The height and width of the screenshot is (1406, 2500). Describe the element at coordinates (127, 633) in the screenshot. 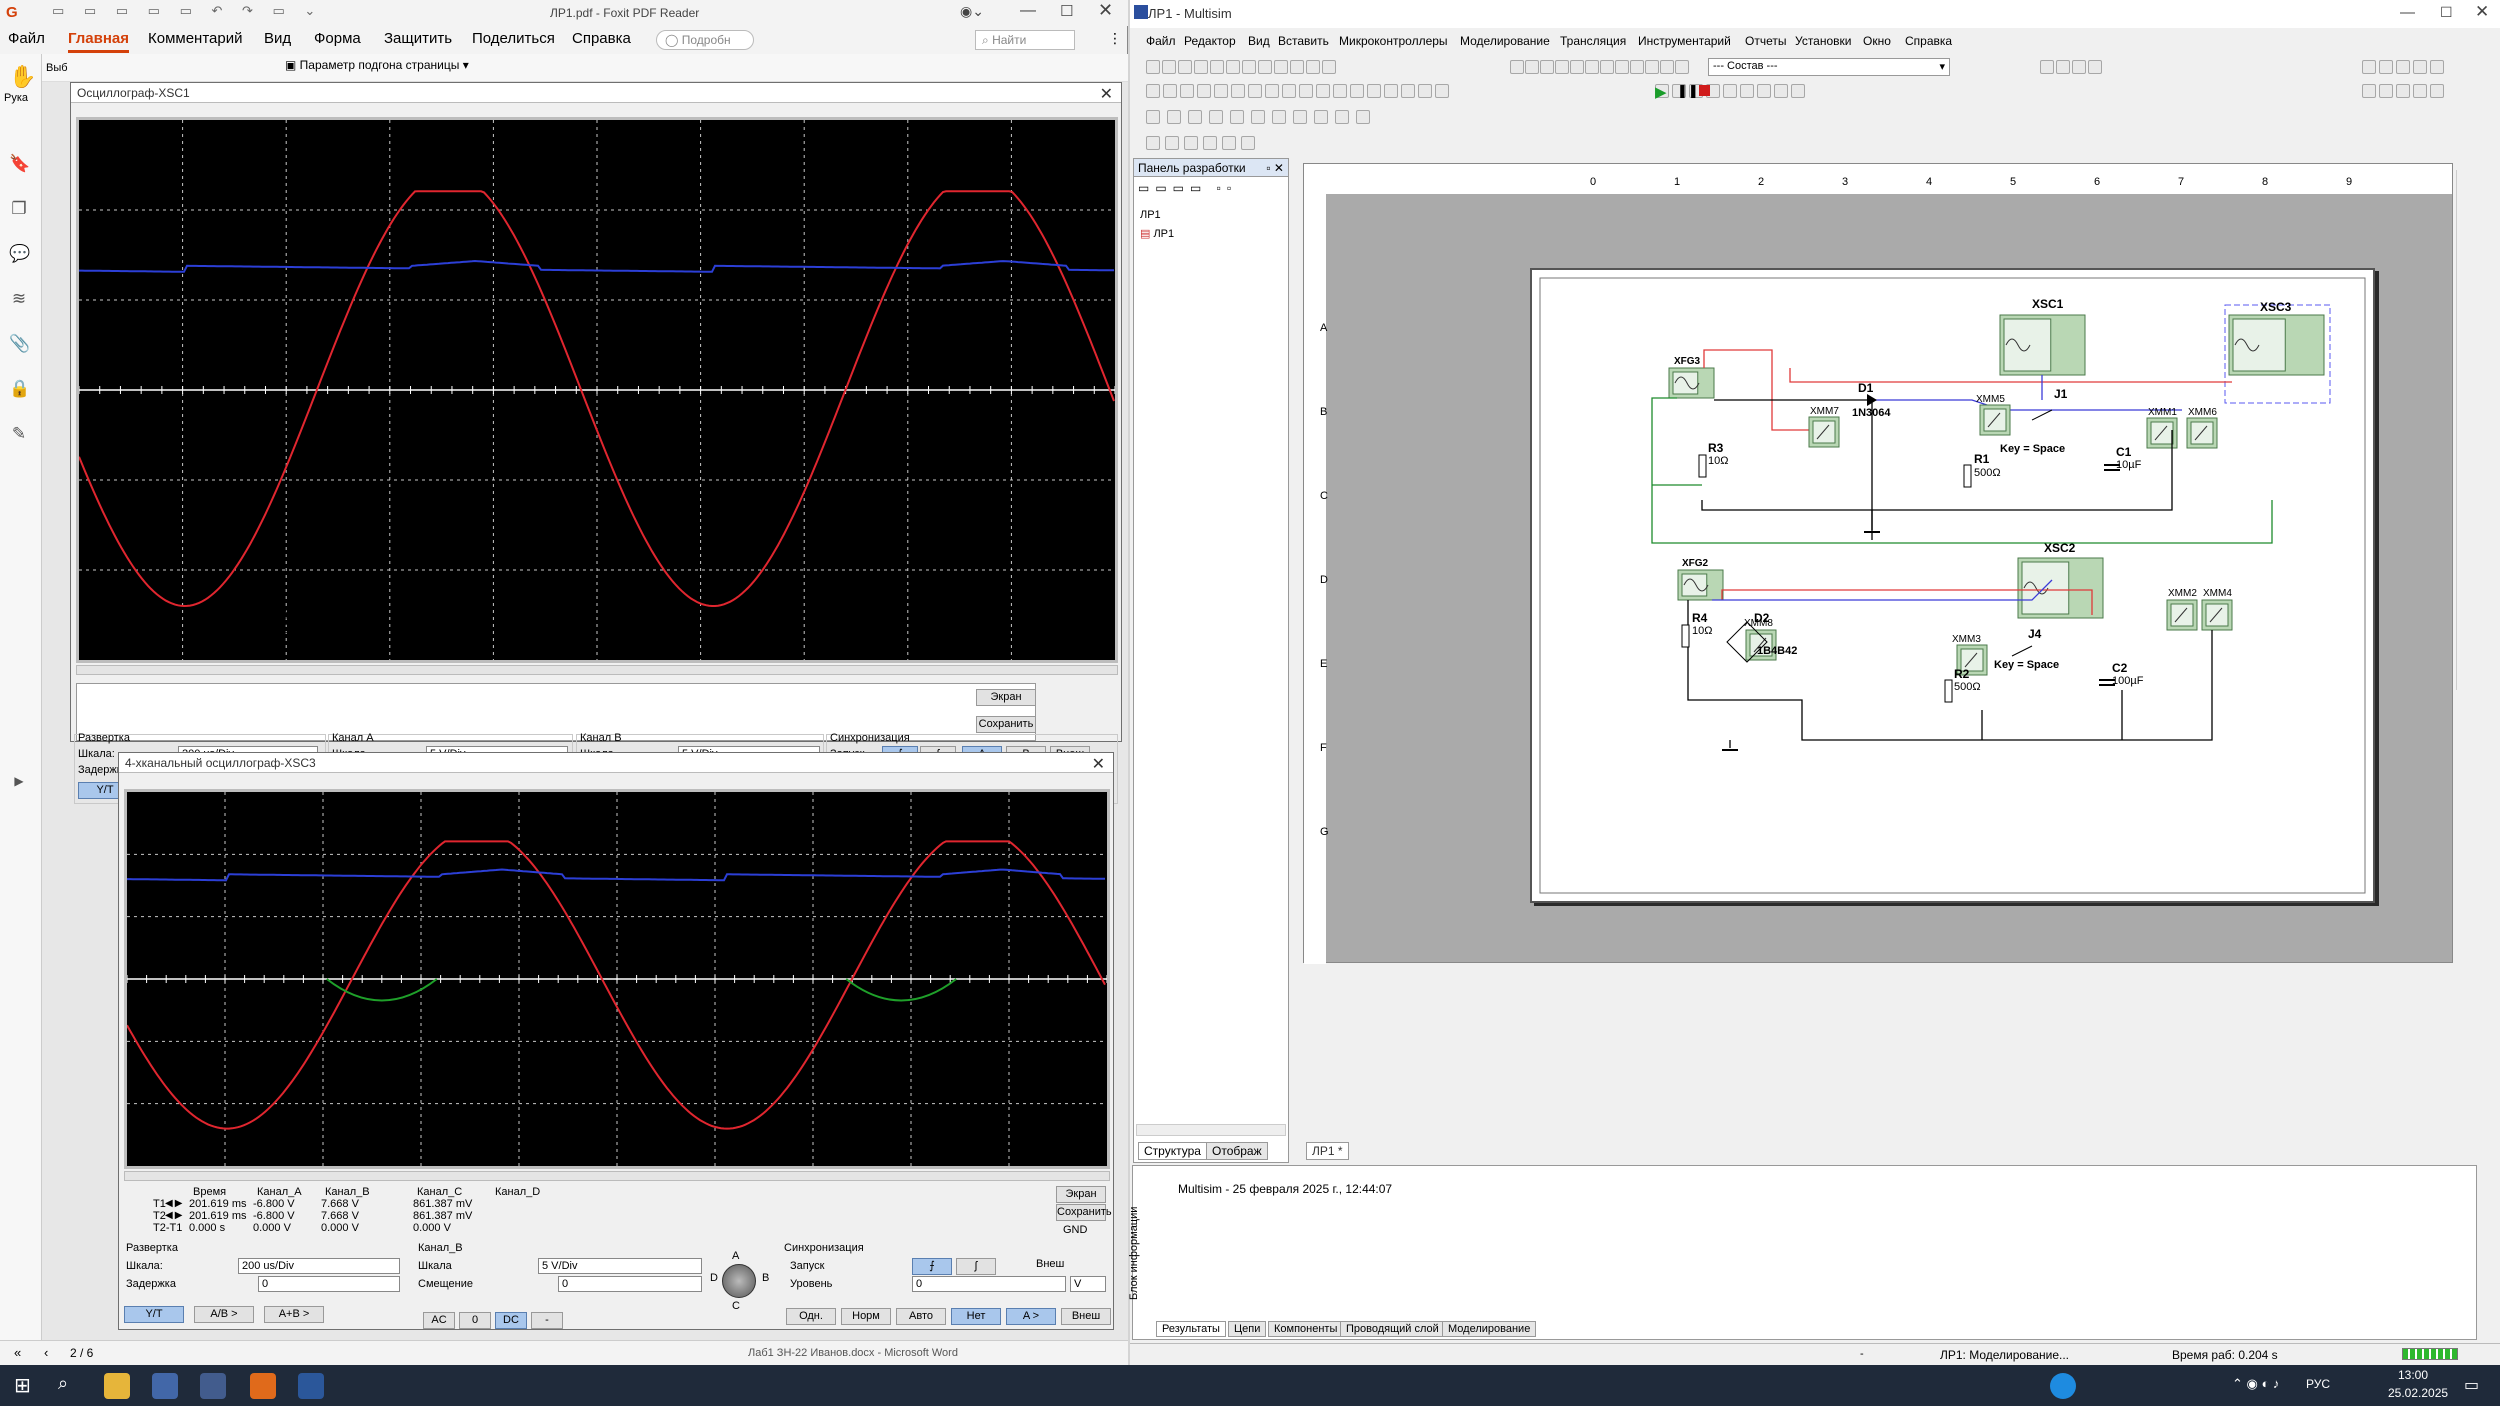

I see `osc1-cursor-arrows: ◀▶` at that location.